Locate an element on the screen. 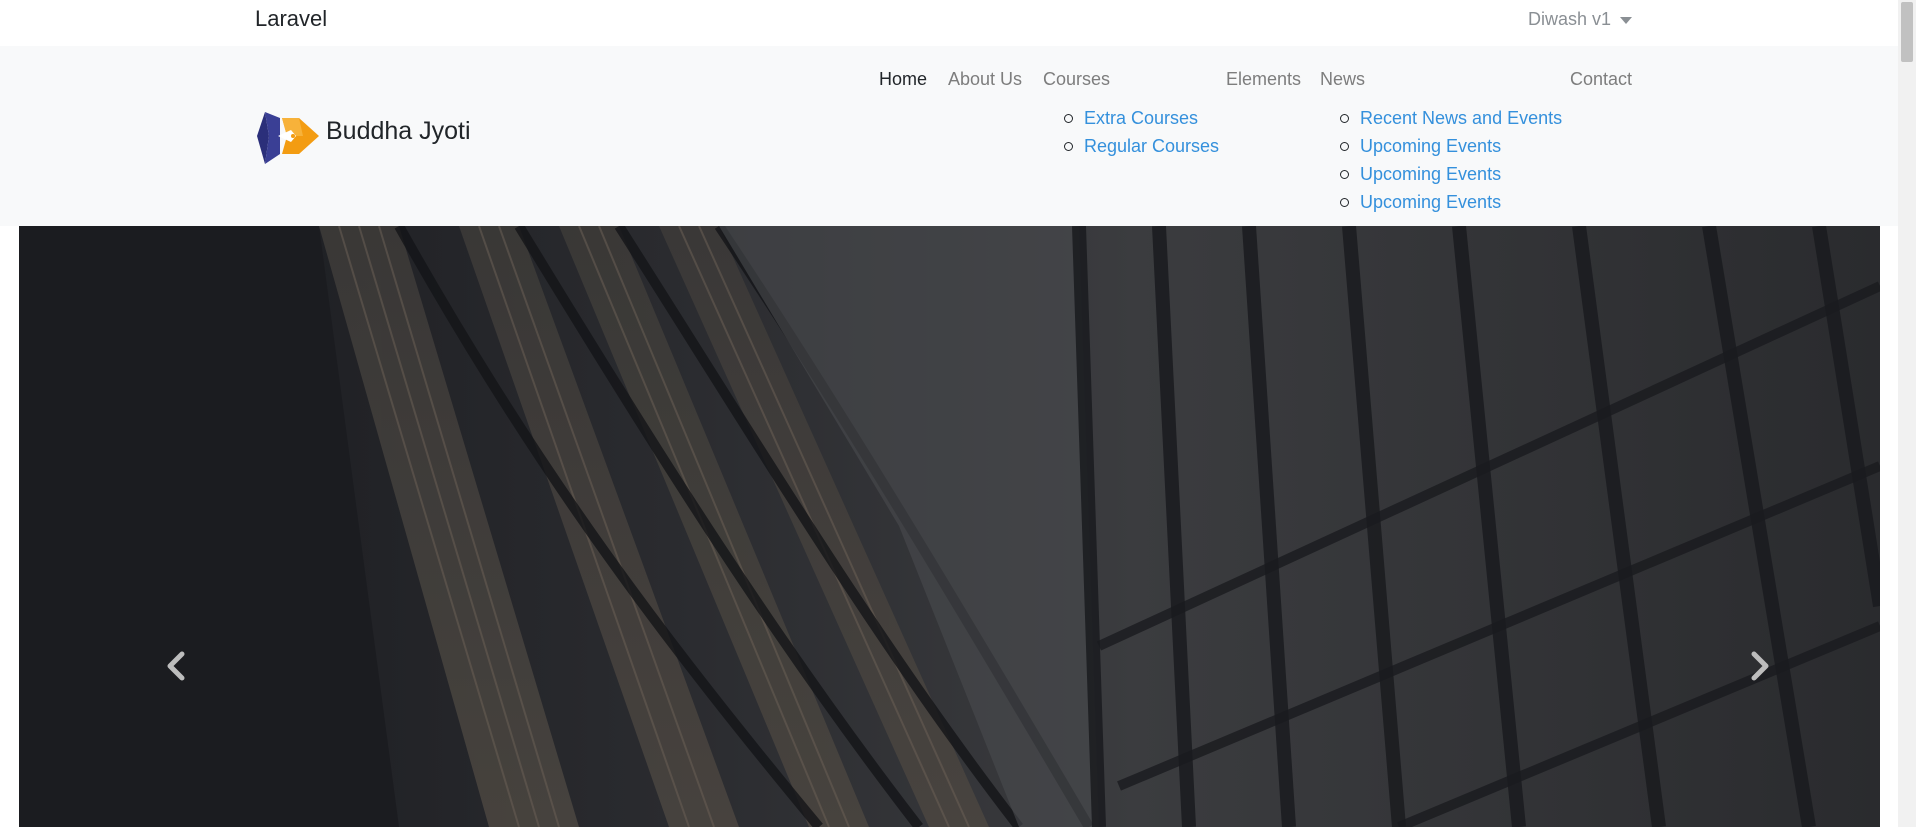 The image size is (1916, 827). submenu-label: Recent News and Events is located at coordinates (1461, 118).